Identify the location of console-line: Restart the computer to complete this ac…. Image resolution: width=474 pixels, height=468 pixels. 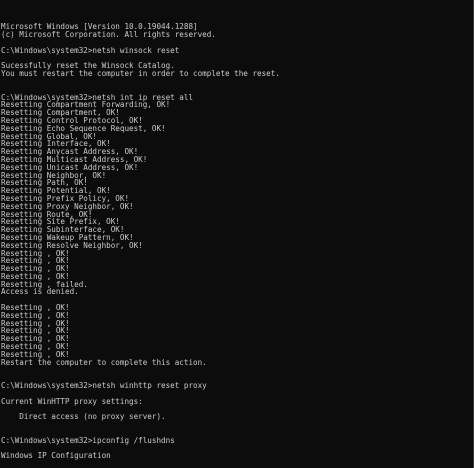
(104, 362).